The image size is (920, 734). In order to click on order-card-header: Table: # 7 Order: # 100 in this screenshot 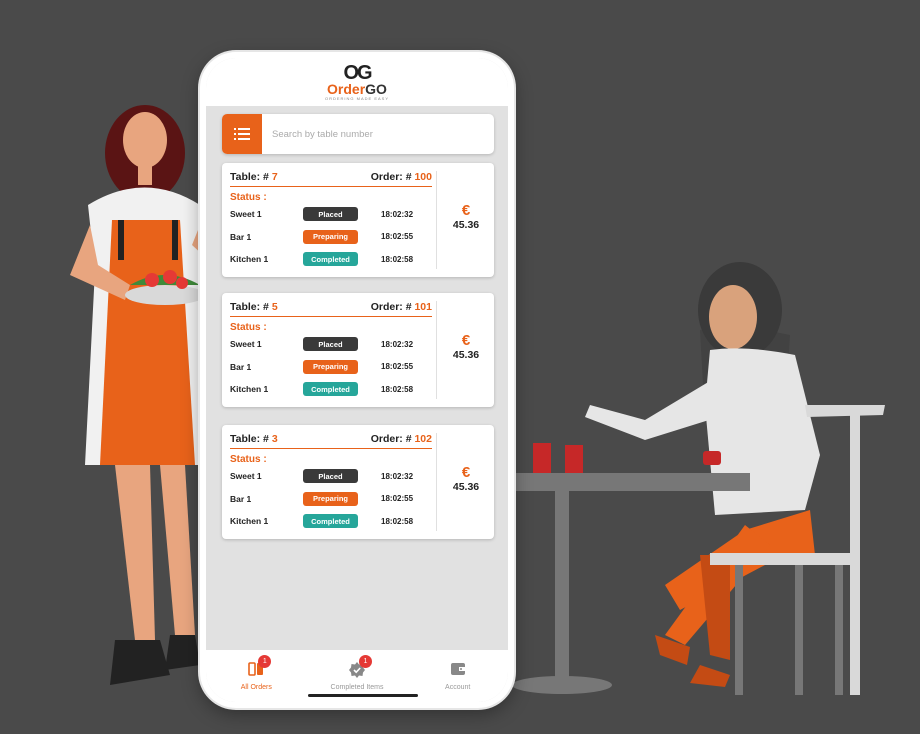, I will do `click(331, 179)`.